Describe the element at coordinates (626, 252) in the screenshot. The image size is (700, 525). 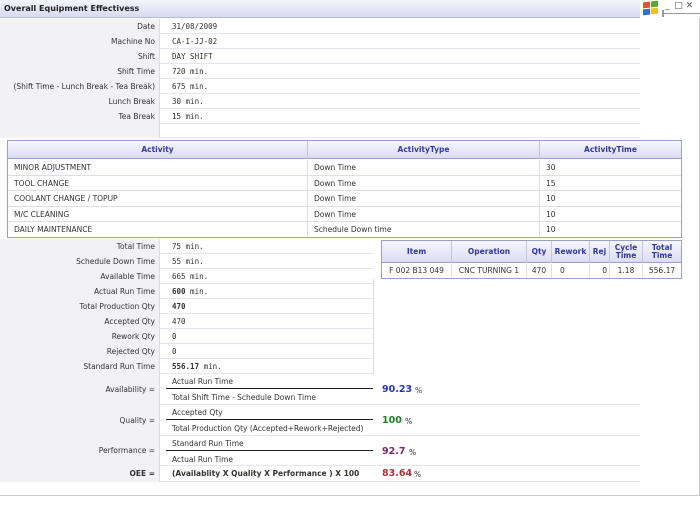
I see `column-header-cycle-time: Cycle Time` at that location.